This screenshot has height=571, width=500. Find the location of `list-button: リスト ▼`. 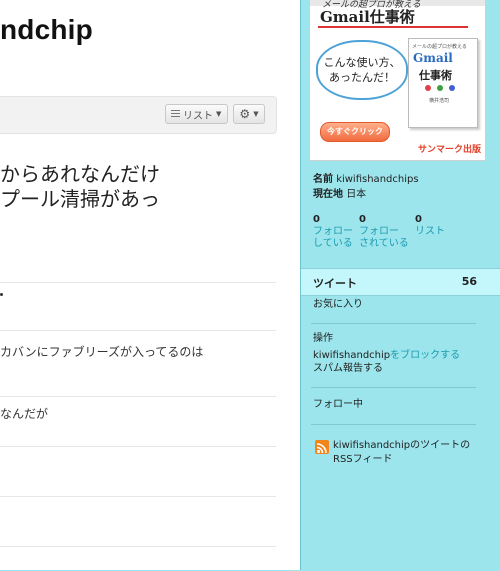

list-button: リスト ▼ is located at coordinates (196, 114).